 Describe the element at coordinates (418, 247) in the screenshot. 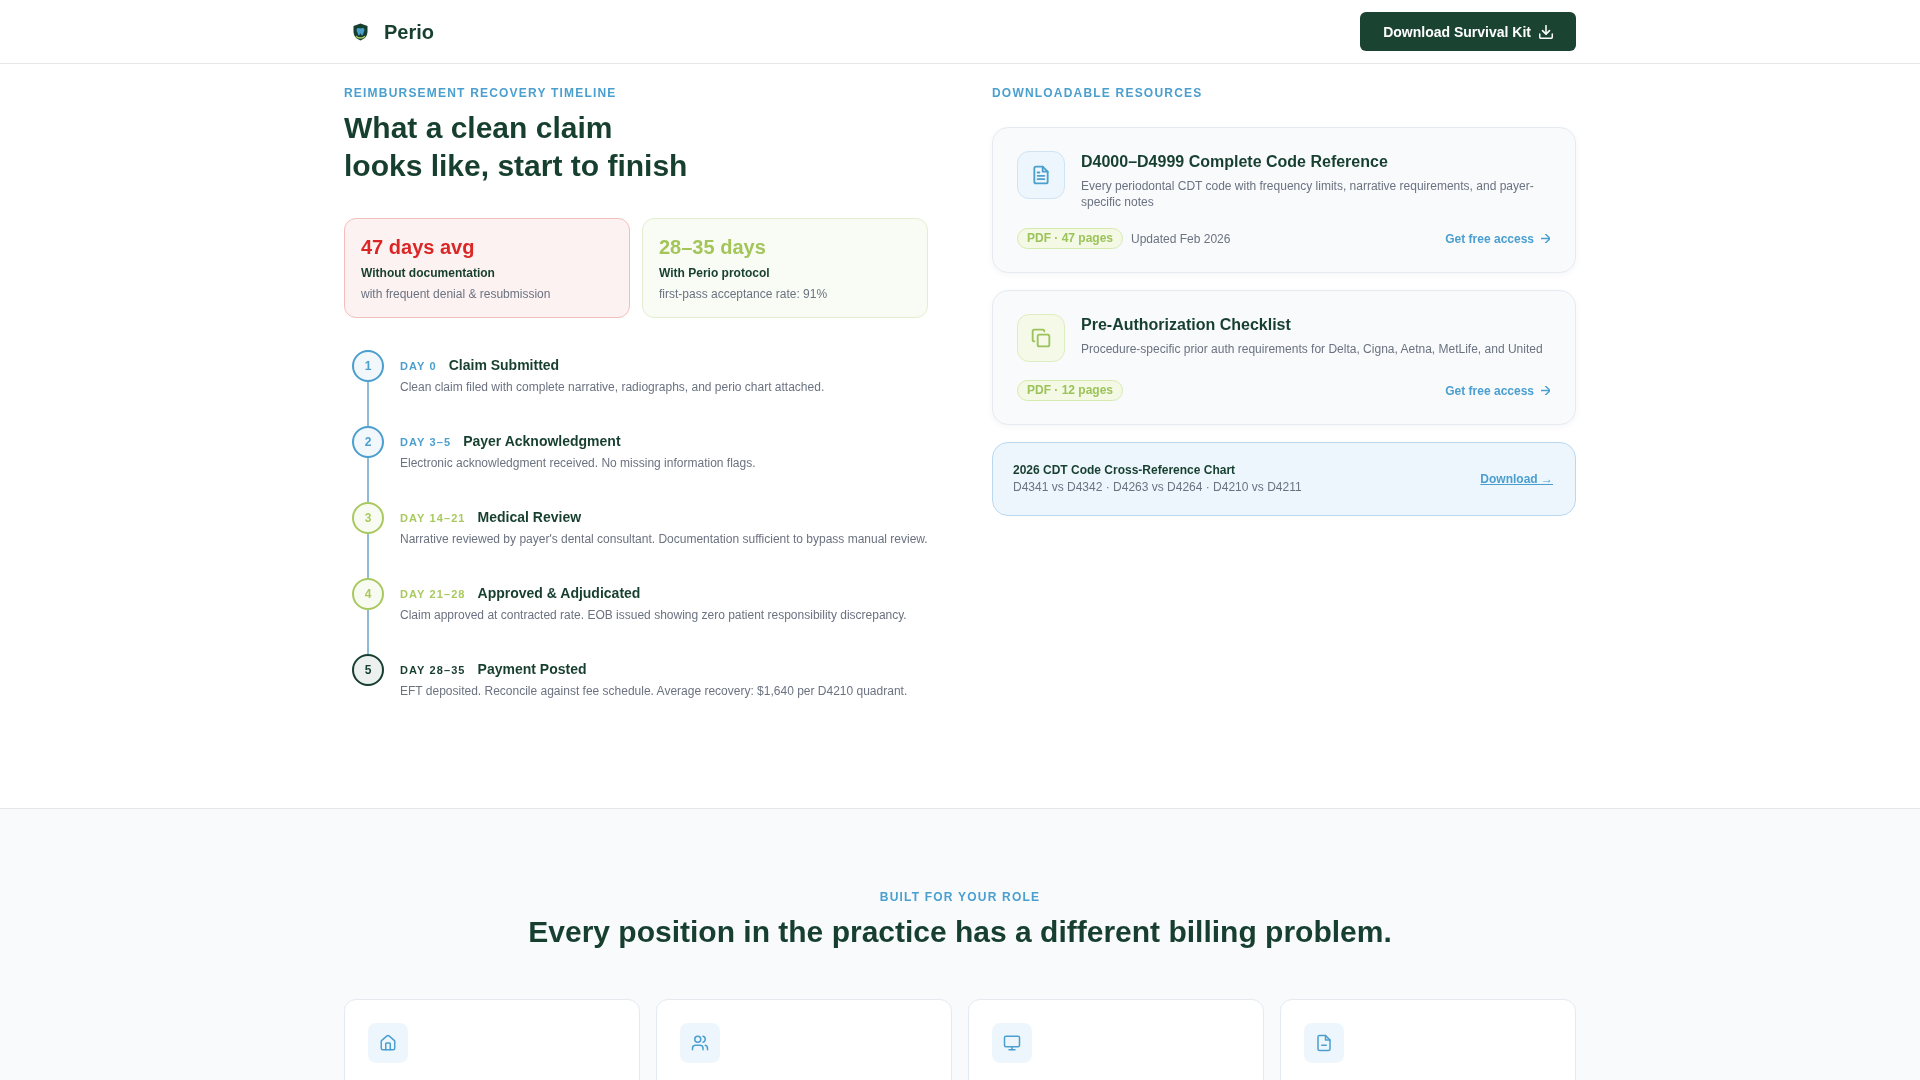

I see `stat-value: 47 days avg` at that location.